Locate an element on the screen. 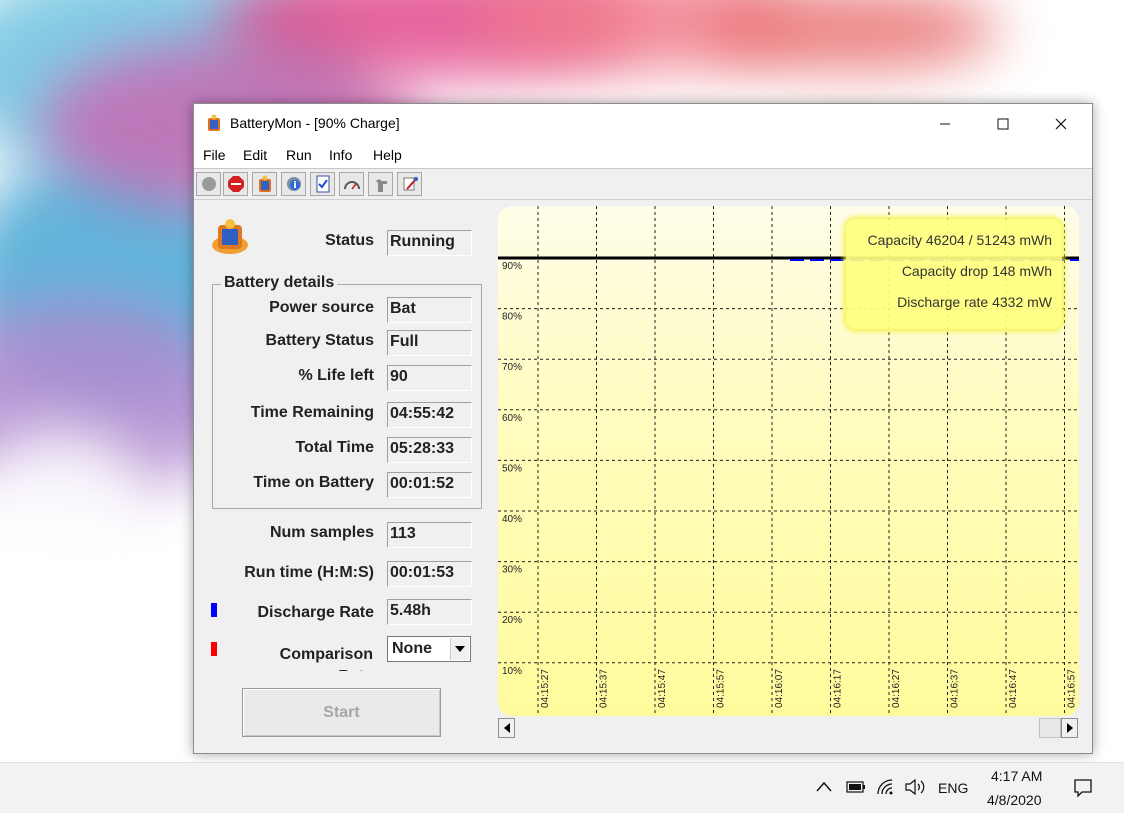  run-time-value: 00:01:53 is located at coordinates (429, 574).